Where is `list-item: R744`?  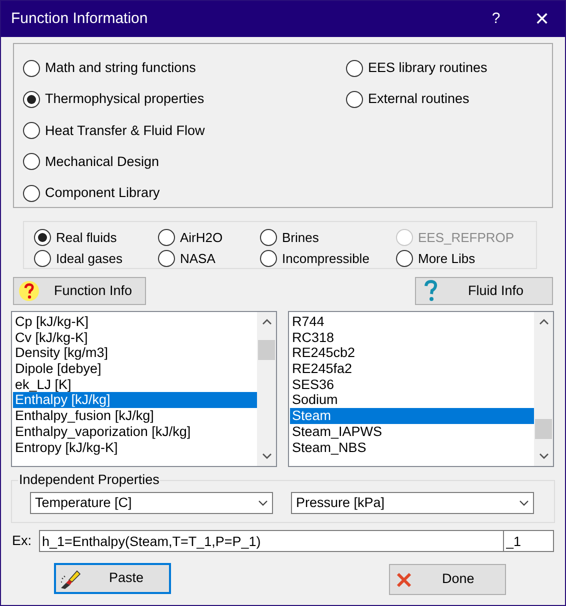
list-item: R744 is located at coordinates (412, 322).